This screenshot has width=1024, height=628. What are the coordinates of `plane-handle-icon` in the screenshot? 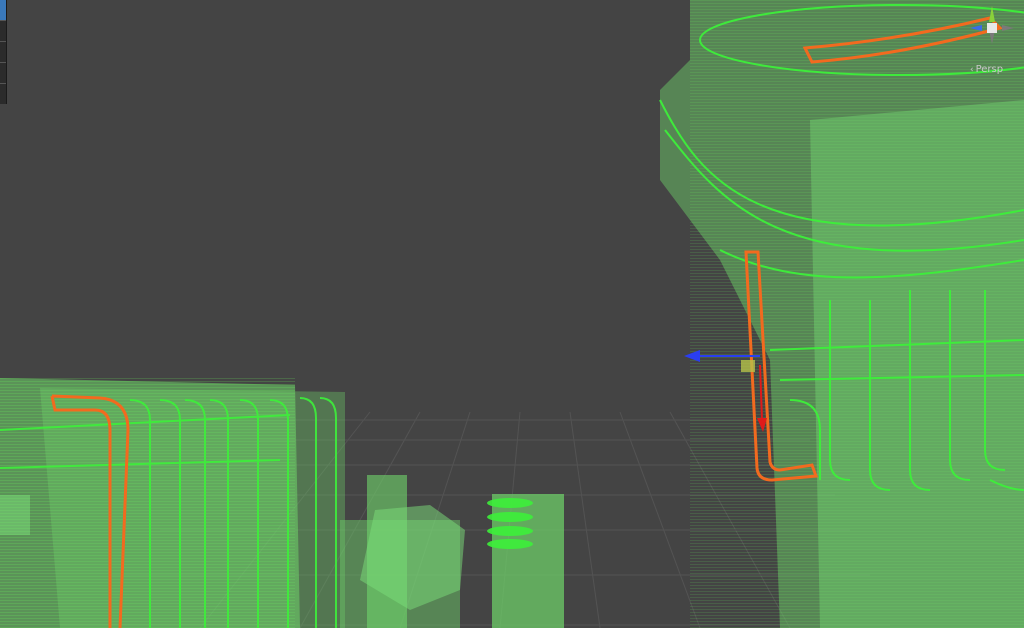 It's located at (748, 366).